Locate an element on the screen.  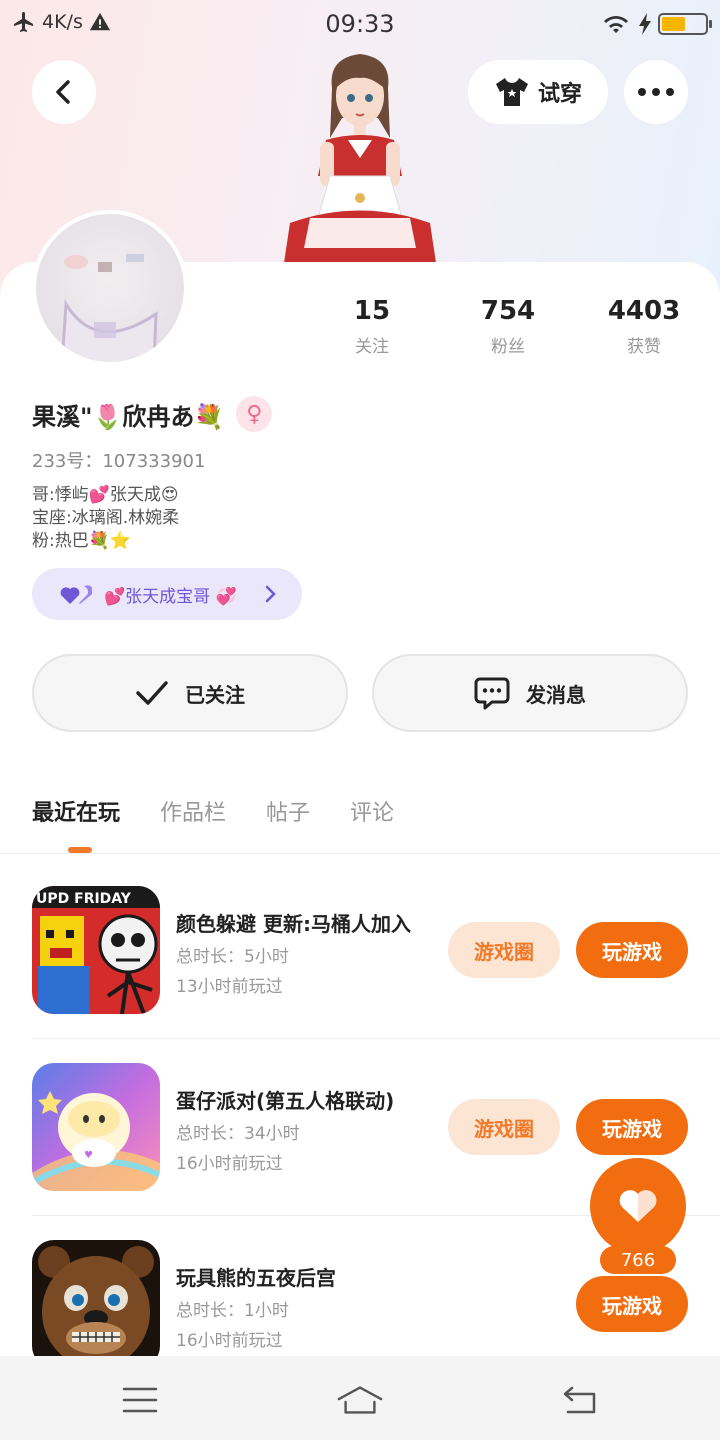
game-thumbnail: UPD FRIDAY is located at coordinates (96, 950).